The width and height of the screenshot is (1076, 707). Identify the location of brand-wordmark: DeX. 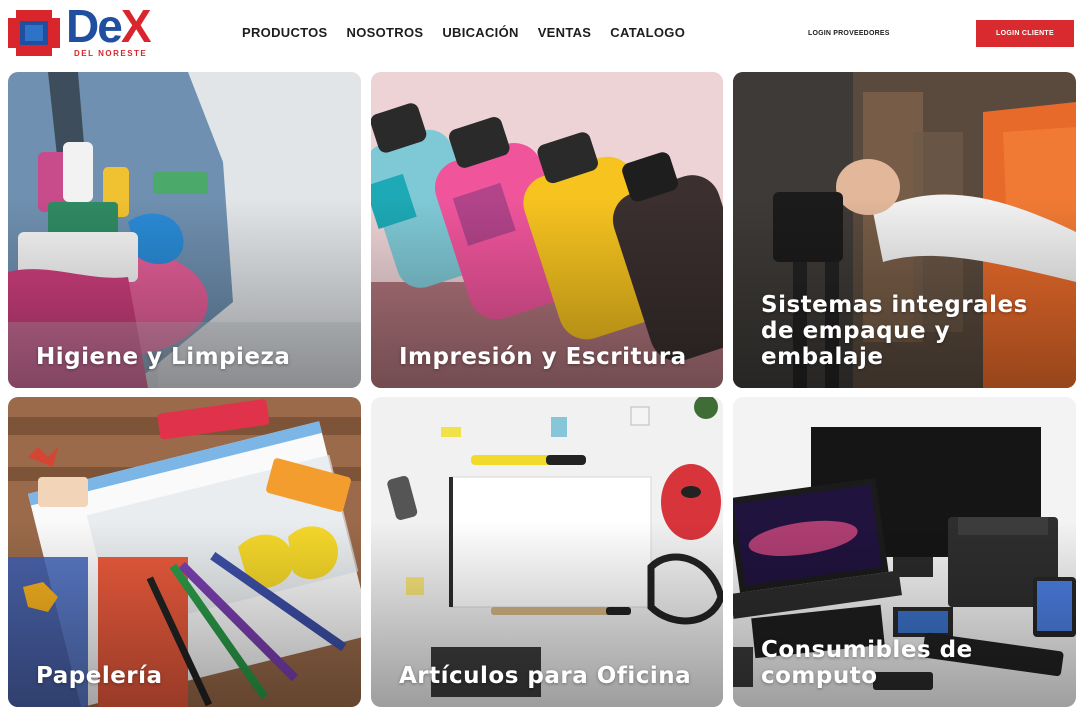
(108, 26).